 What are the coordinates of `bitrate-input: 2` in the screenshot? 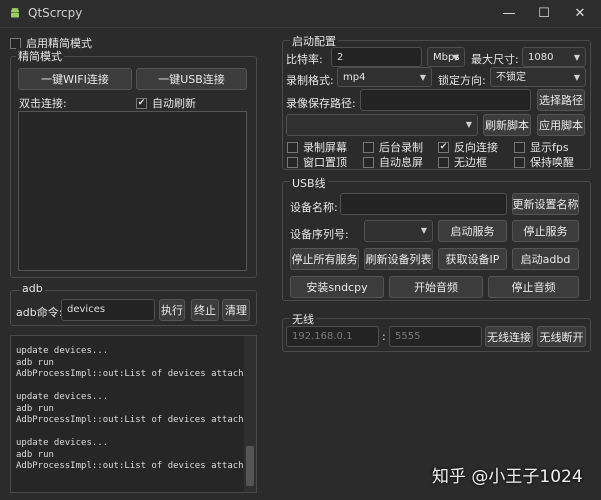 It's located at (376, 57).